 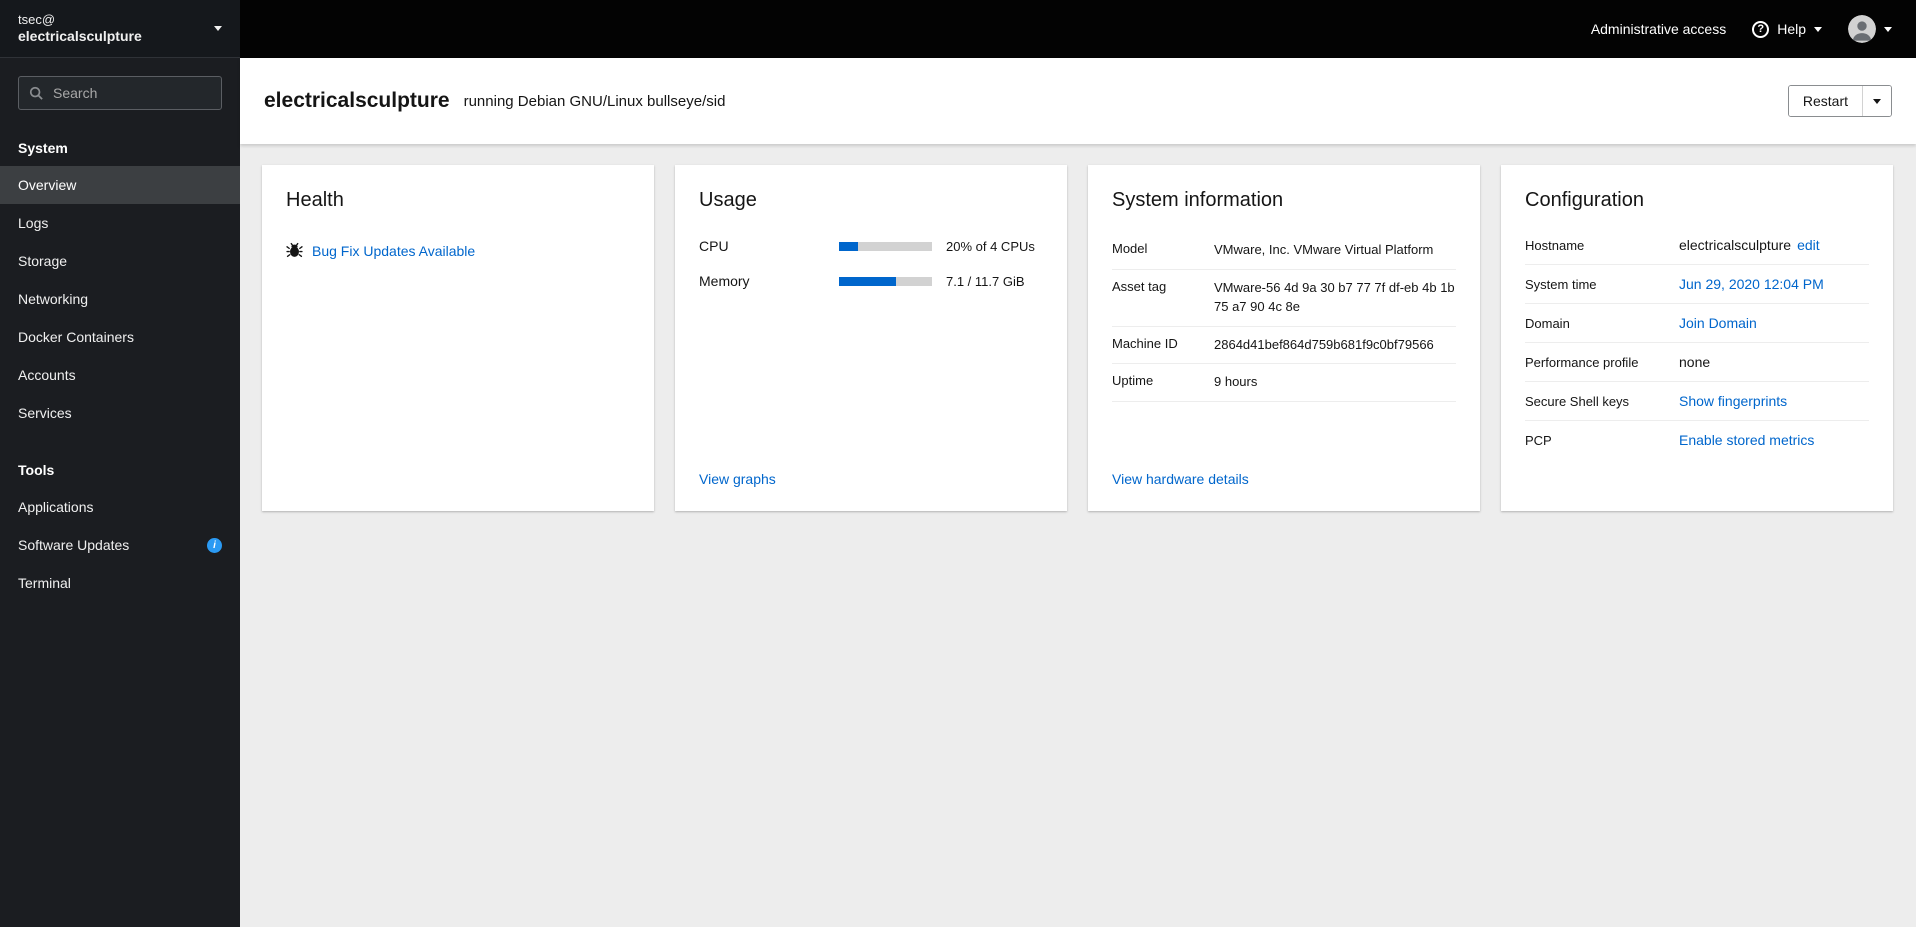 I want to click on restart-dropdown-toggle, so click(x=1876, y=101).